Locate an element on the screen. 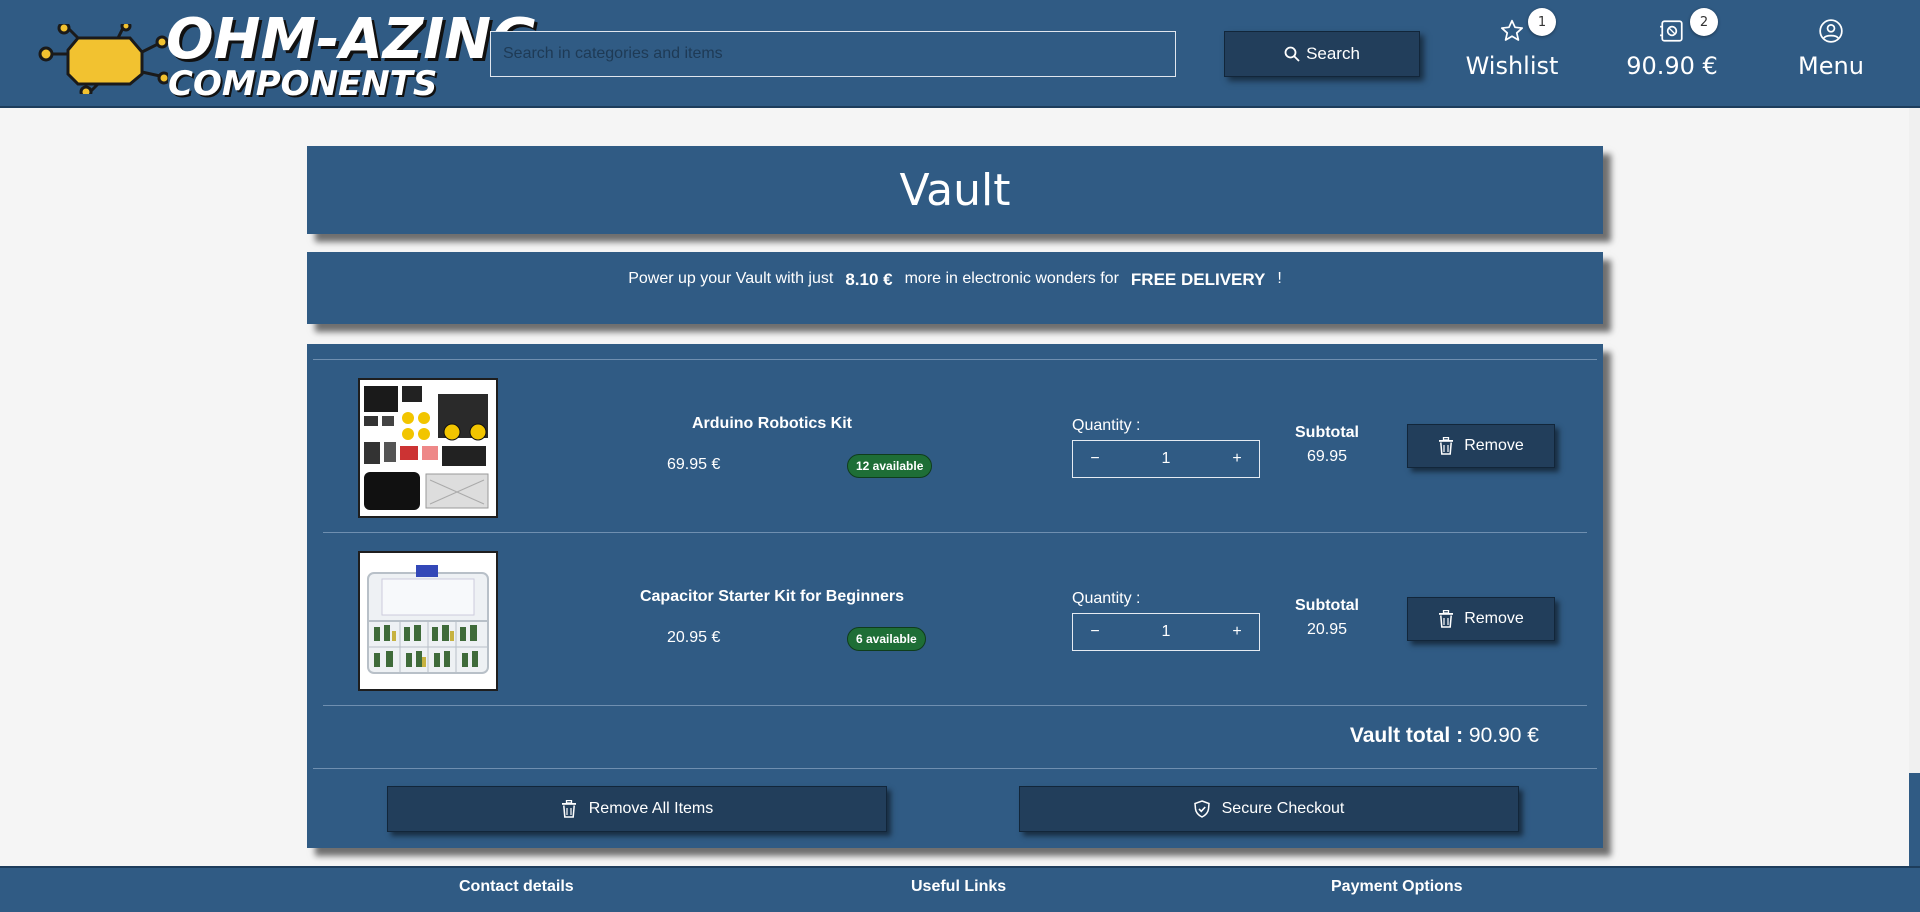 The image size is (1920, 912). product-price: 69.95 € is located at coordinates (694, 464).